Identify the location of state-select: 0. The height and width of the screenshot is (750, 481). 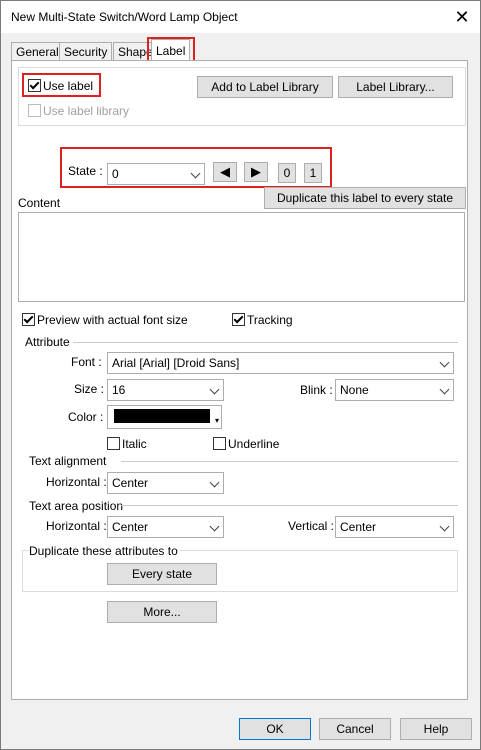
(156, 174).